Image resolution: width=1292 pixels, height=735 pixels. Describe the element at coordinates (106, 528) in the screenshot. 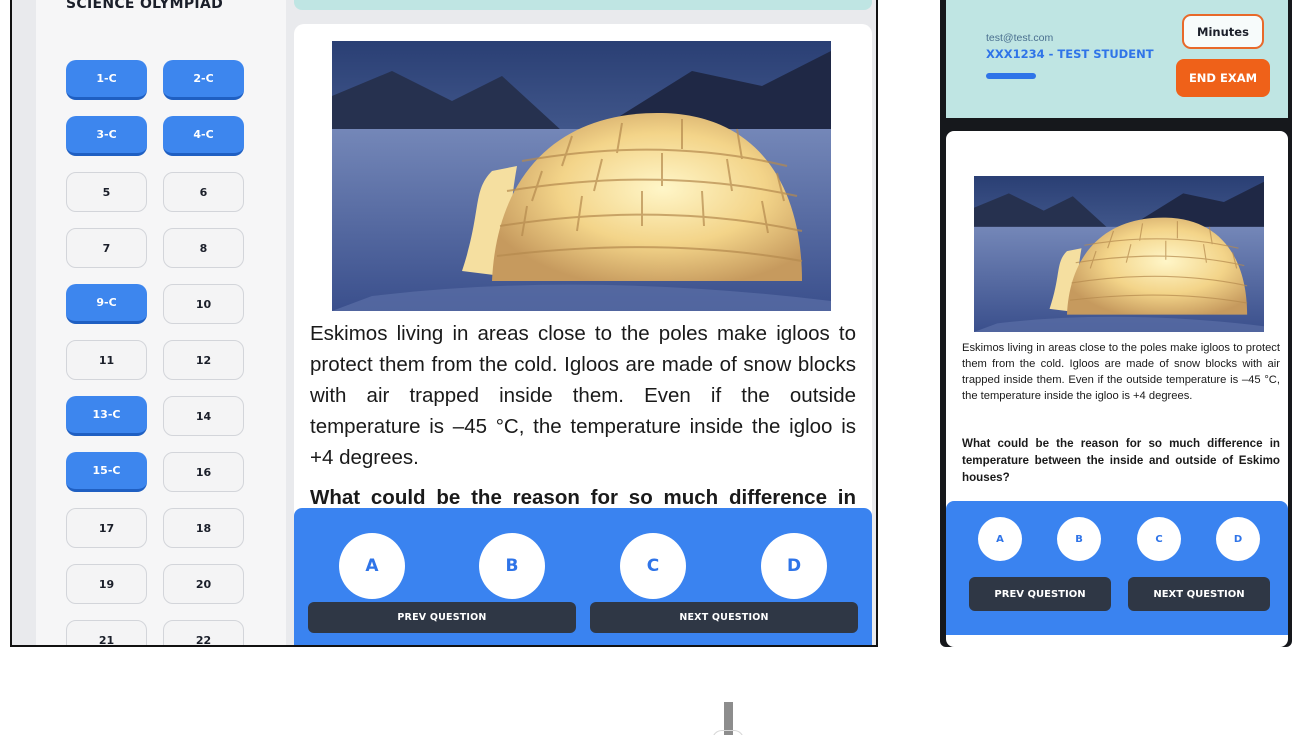

I see `question-nav-button: 17` at that location.